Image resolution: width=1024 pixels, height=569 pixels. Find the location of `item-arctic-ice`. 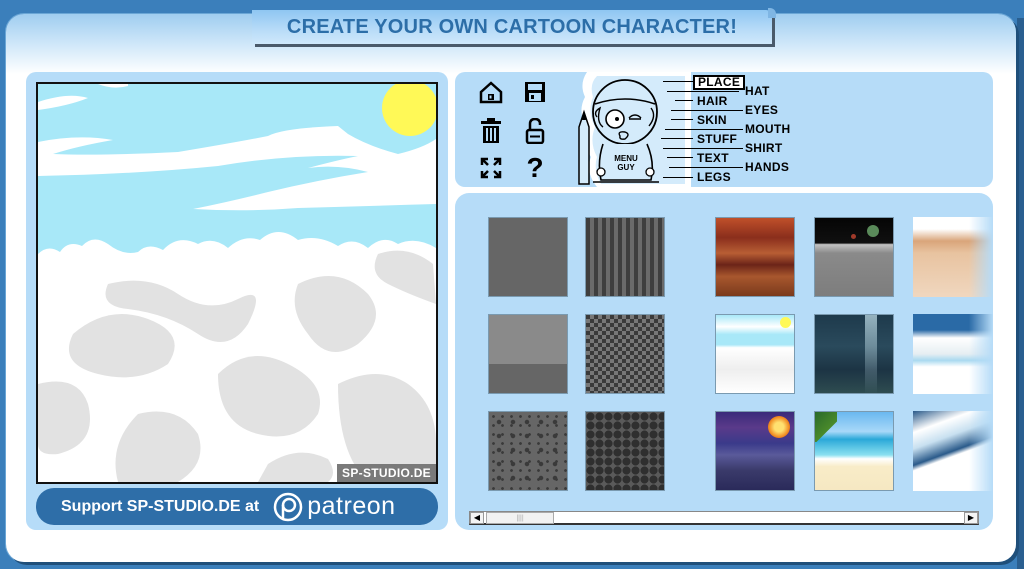

item-arctic-ice is located at coordinates (953, 354).